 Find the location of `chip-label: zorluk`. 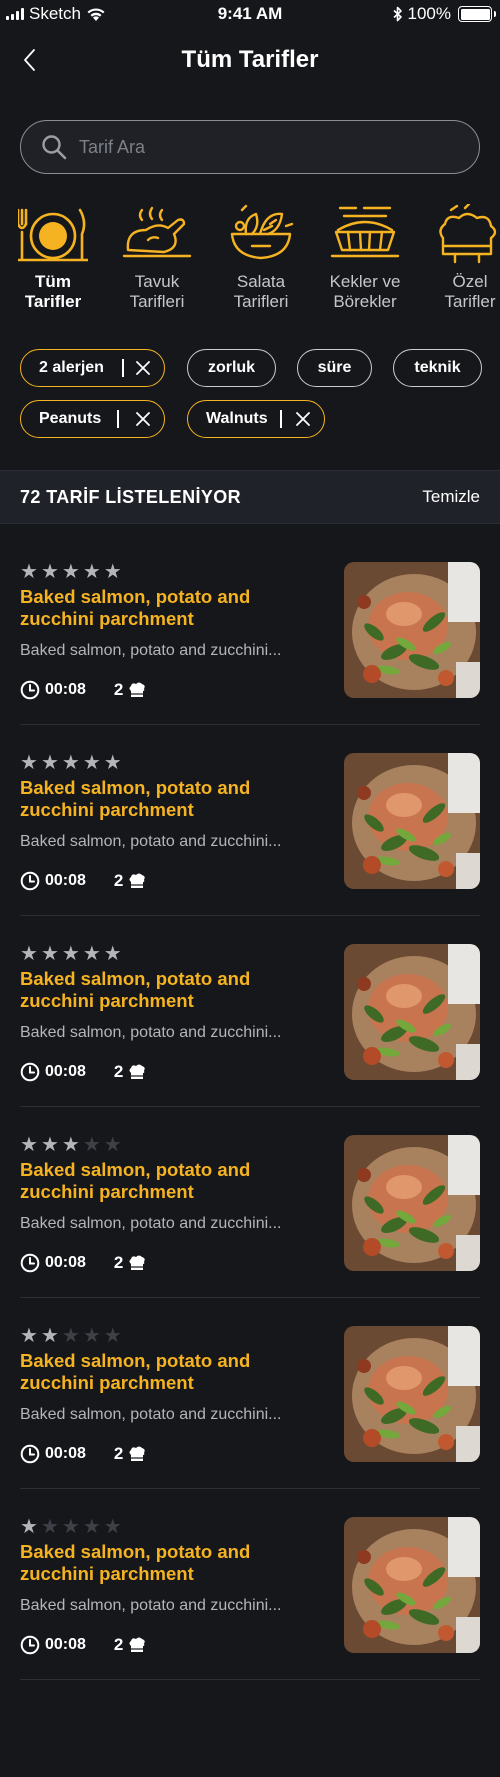

chip-label: zorluk is located at coordinates (231, 367).